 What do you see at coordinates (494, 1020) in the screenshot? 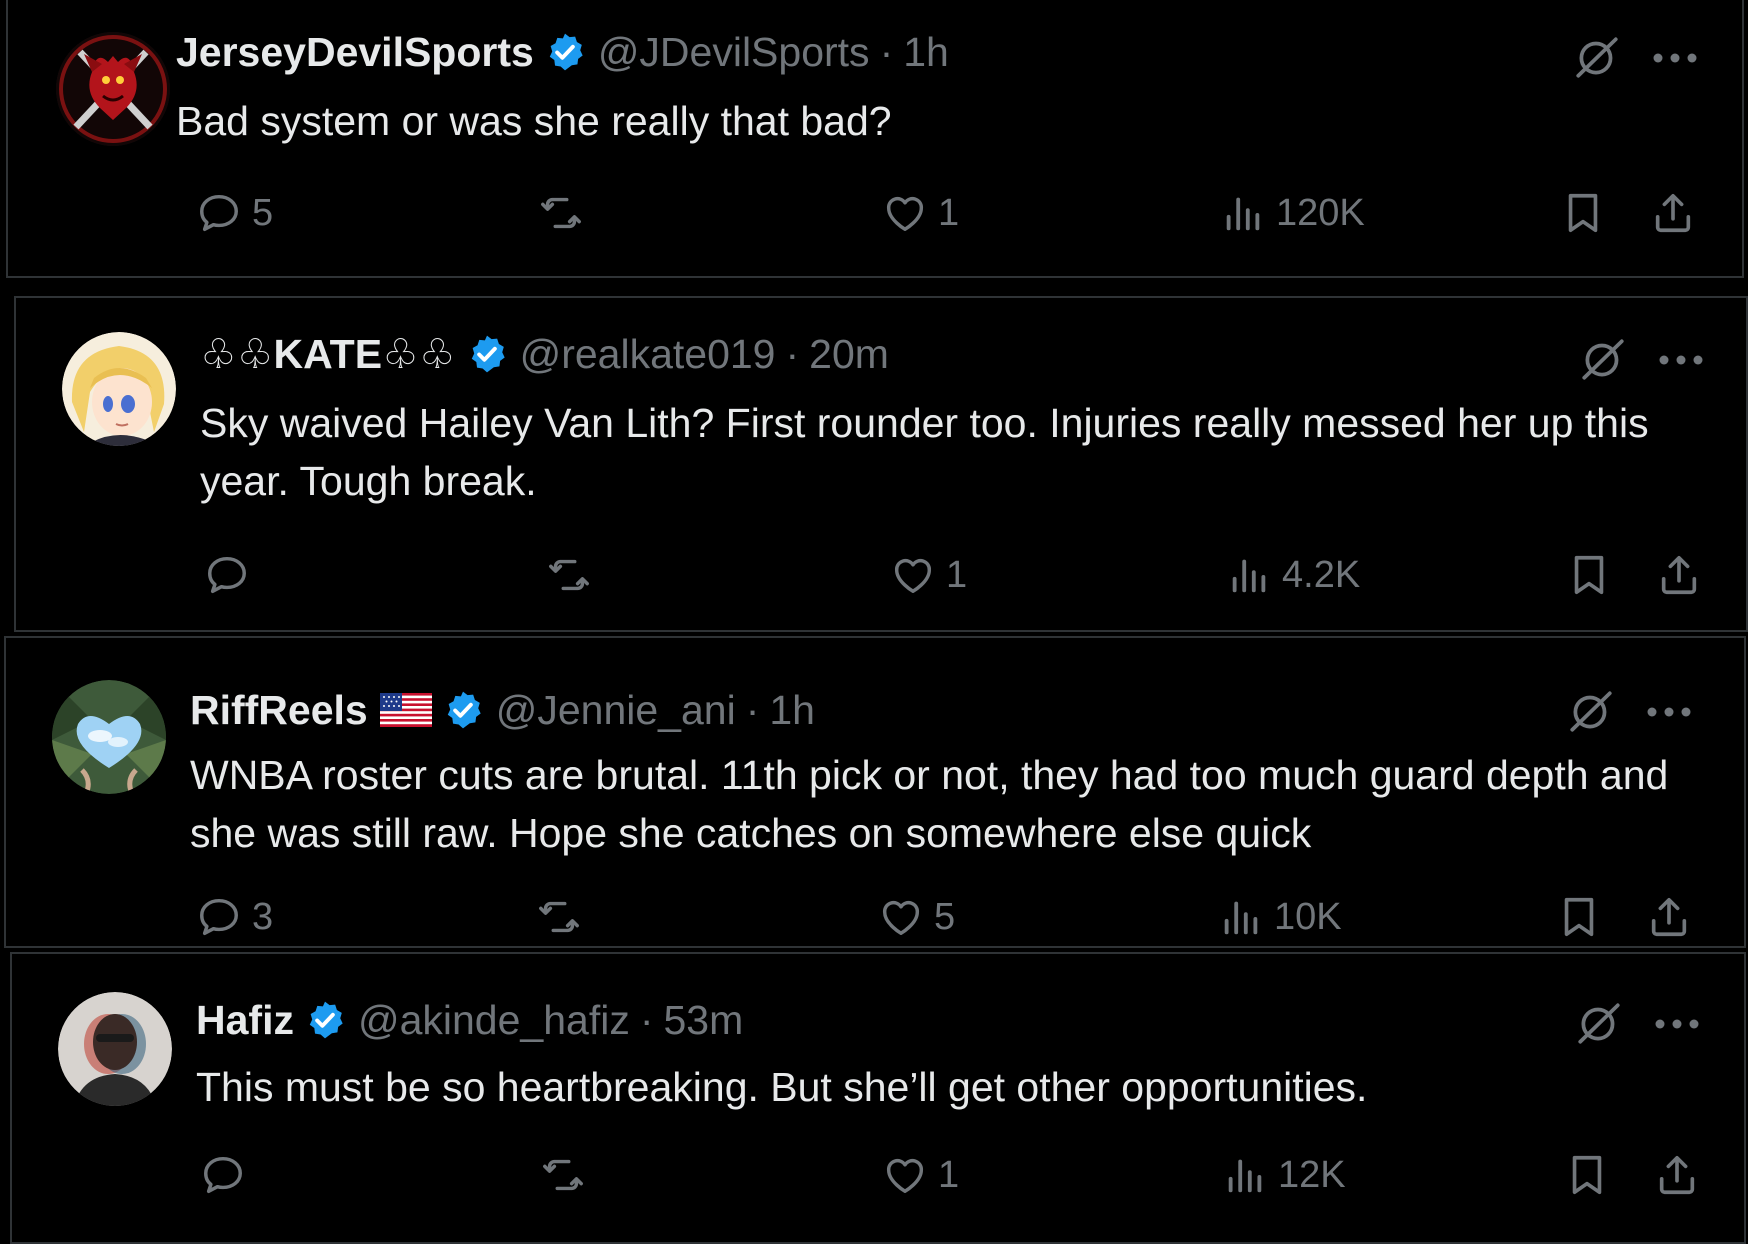
I see `handle: @akinde_hafiz` at bounding box center [494, 1020].